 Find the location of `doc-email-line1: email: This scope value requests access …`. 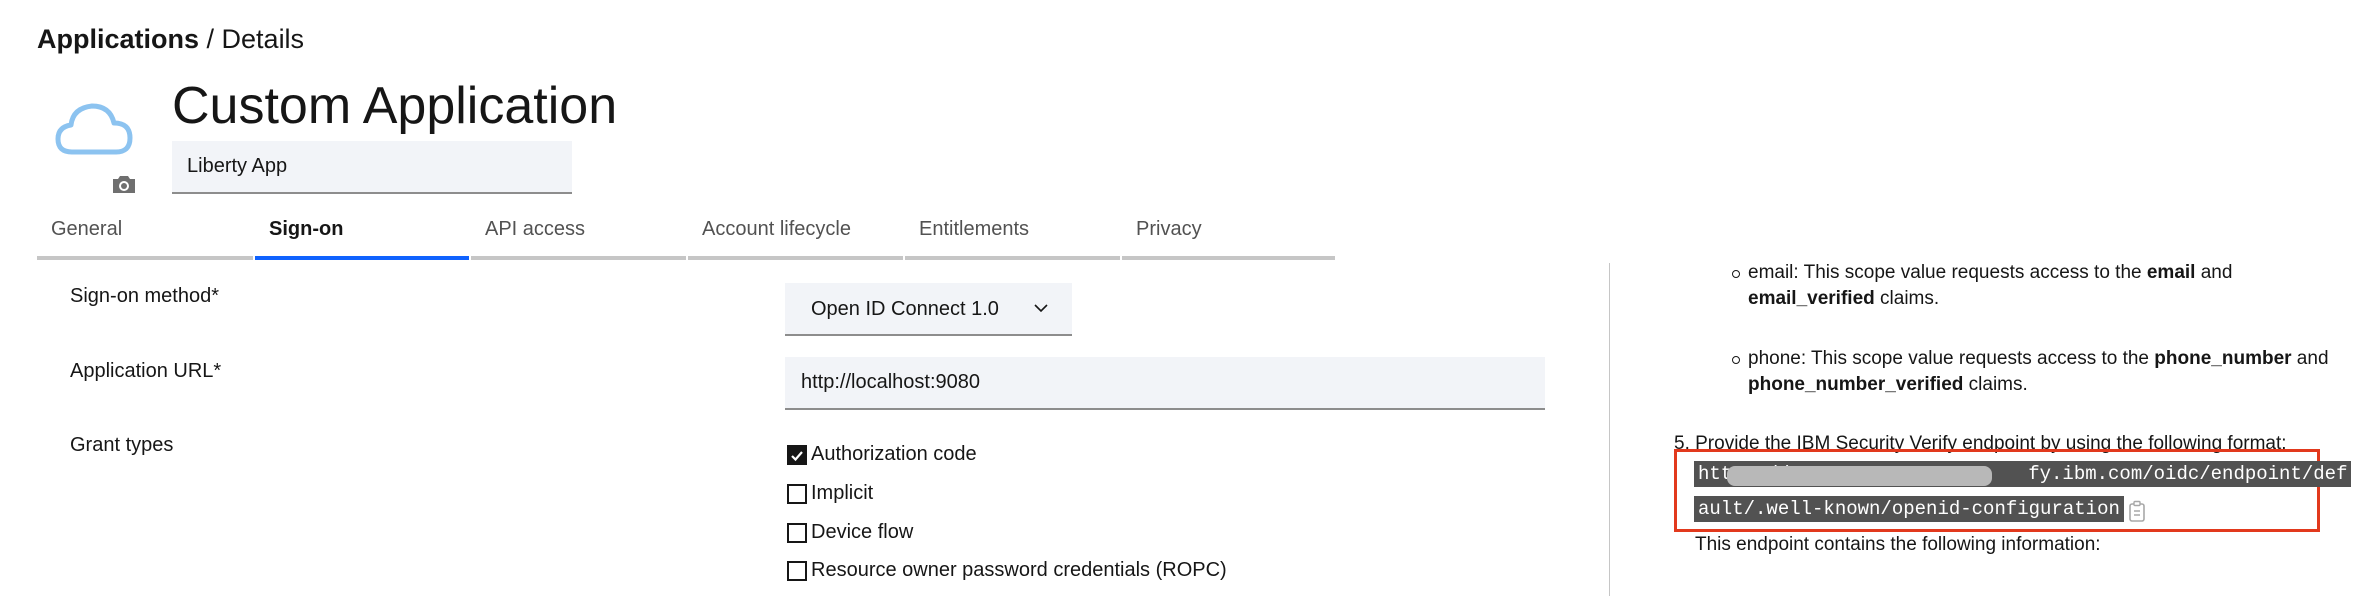

doc-email-line1: email: This scope value requests access … is located at coordinates (1990, 273).